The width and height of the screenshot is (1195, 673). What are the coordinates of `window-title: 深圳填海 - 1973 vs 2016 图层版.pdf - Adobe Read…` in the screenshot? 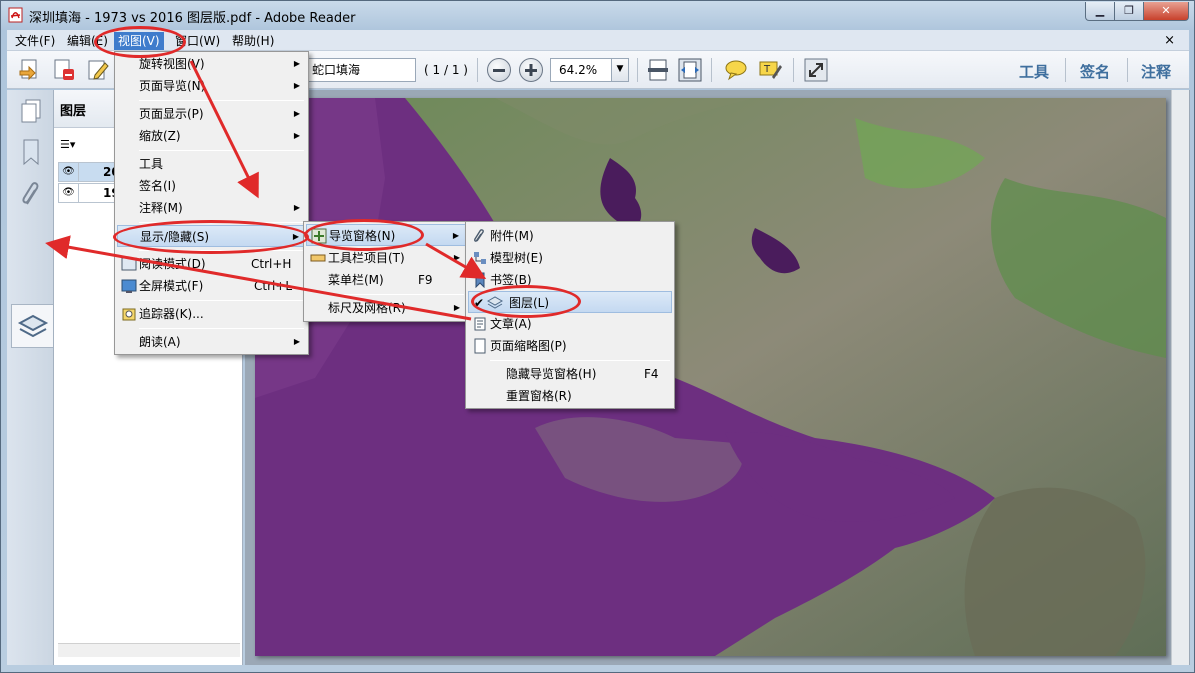 It's located at (192, 18).